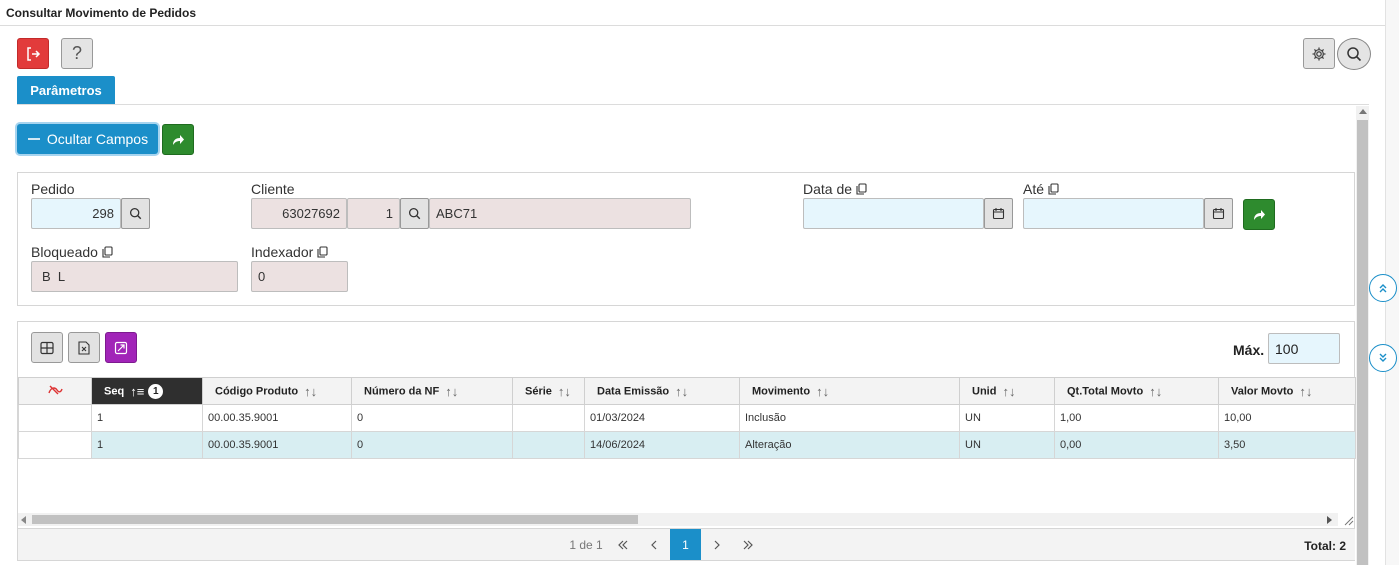  I want to click on table-cell: Alteração, so click(849, 445).